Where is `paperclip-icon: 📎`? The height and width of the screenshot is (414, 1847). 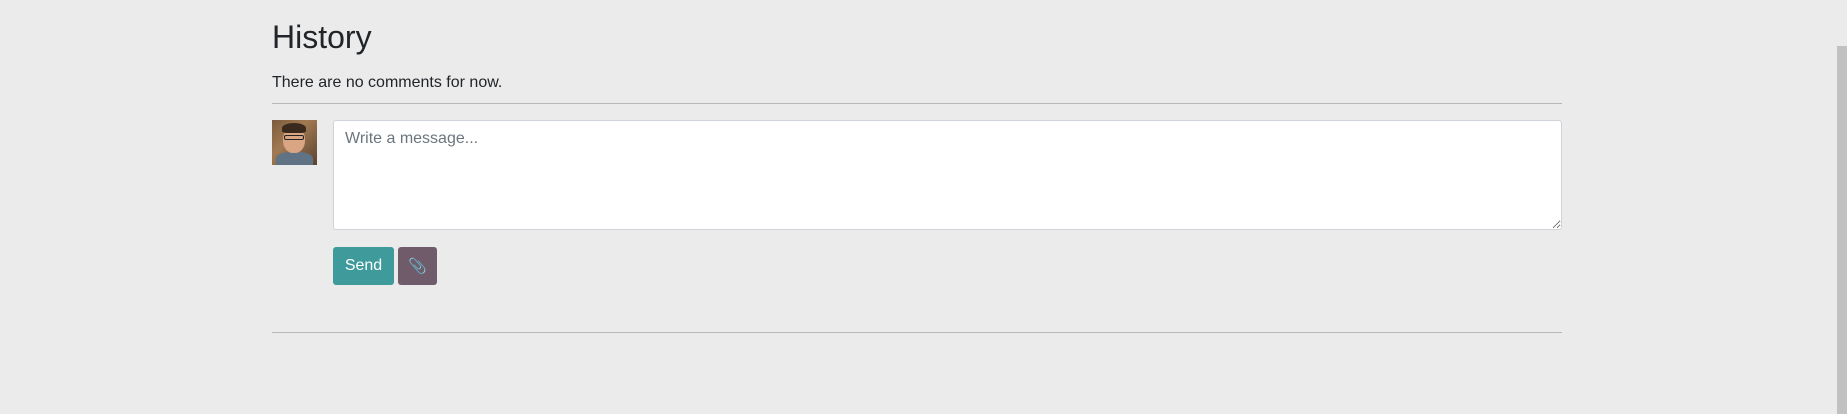 paperclip-icon: 📎 is located at coordinates (417, 266).